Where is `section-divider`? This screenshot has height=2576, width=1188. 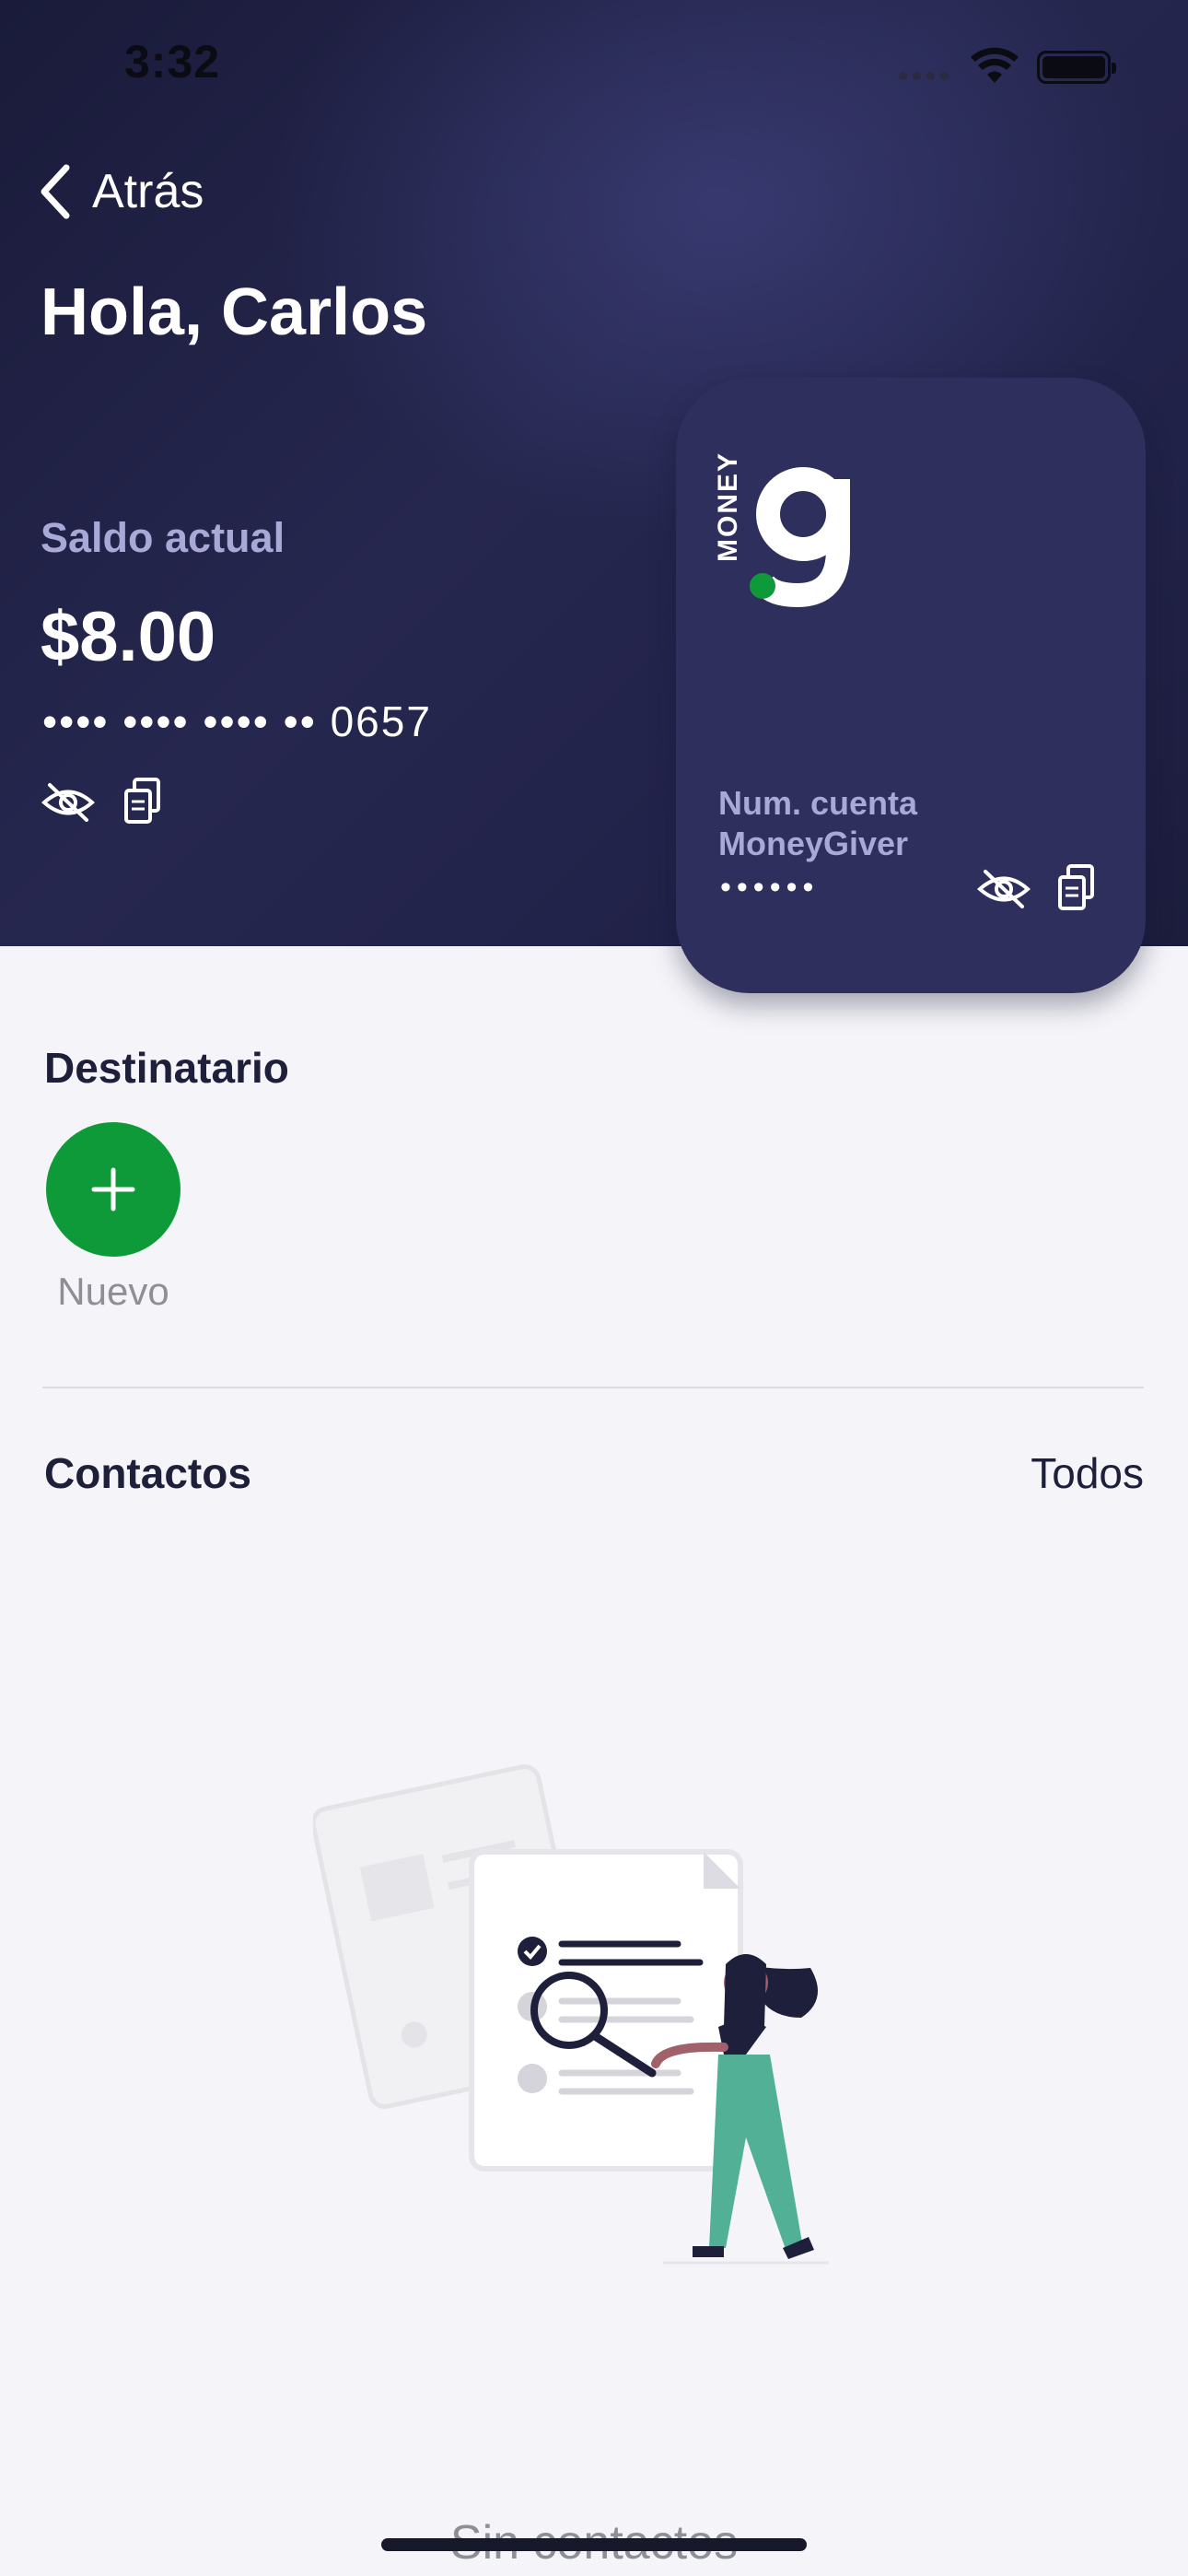
section-divider is located at coordinates (593, 1387).